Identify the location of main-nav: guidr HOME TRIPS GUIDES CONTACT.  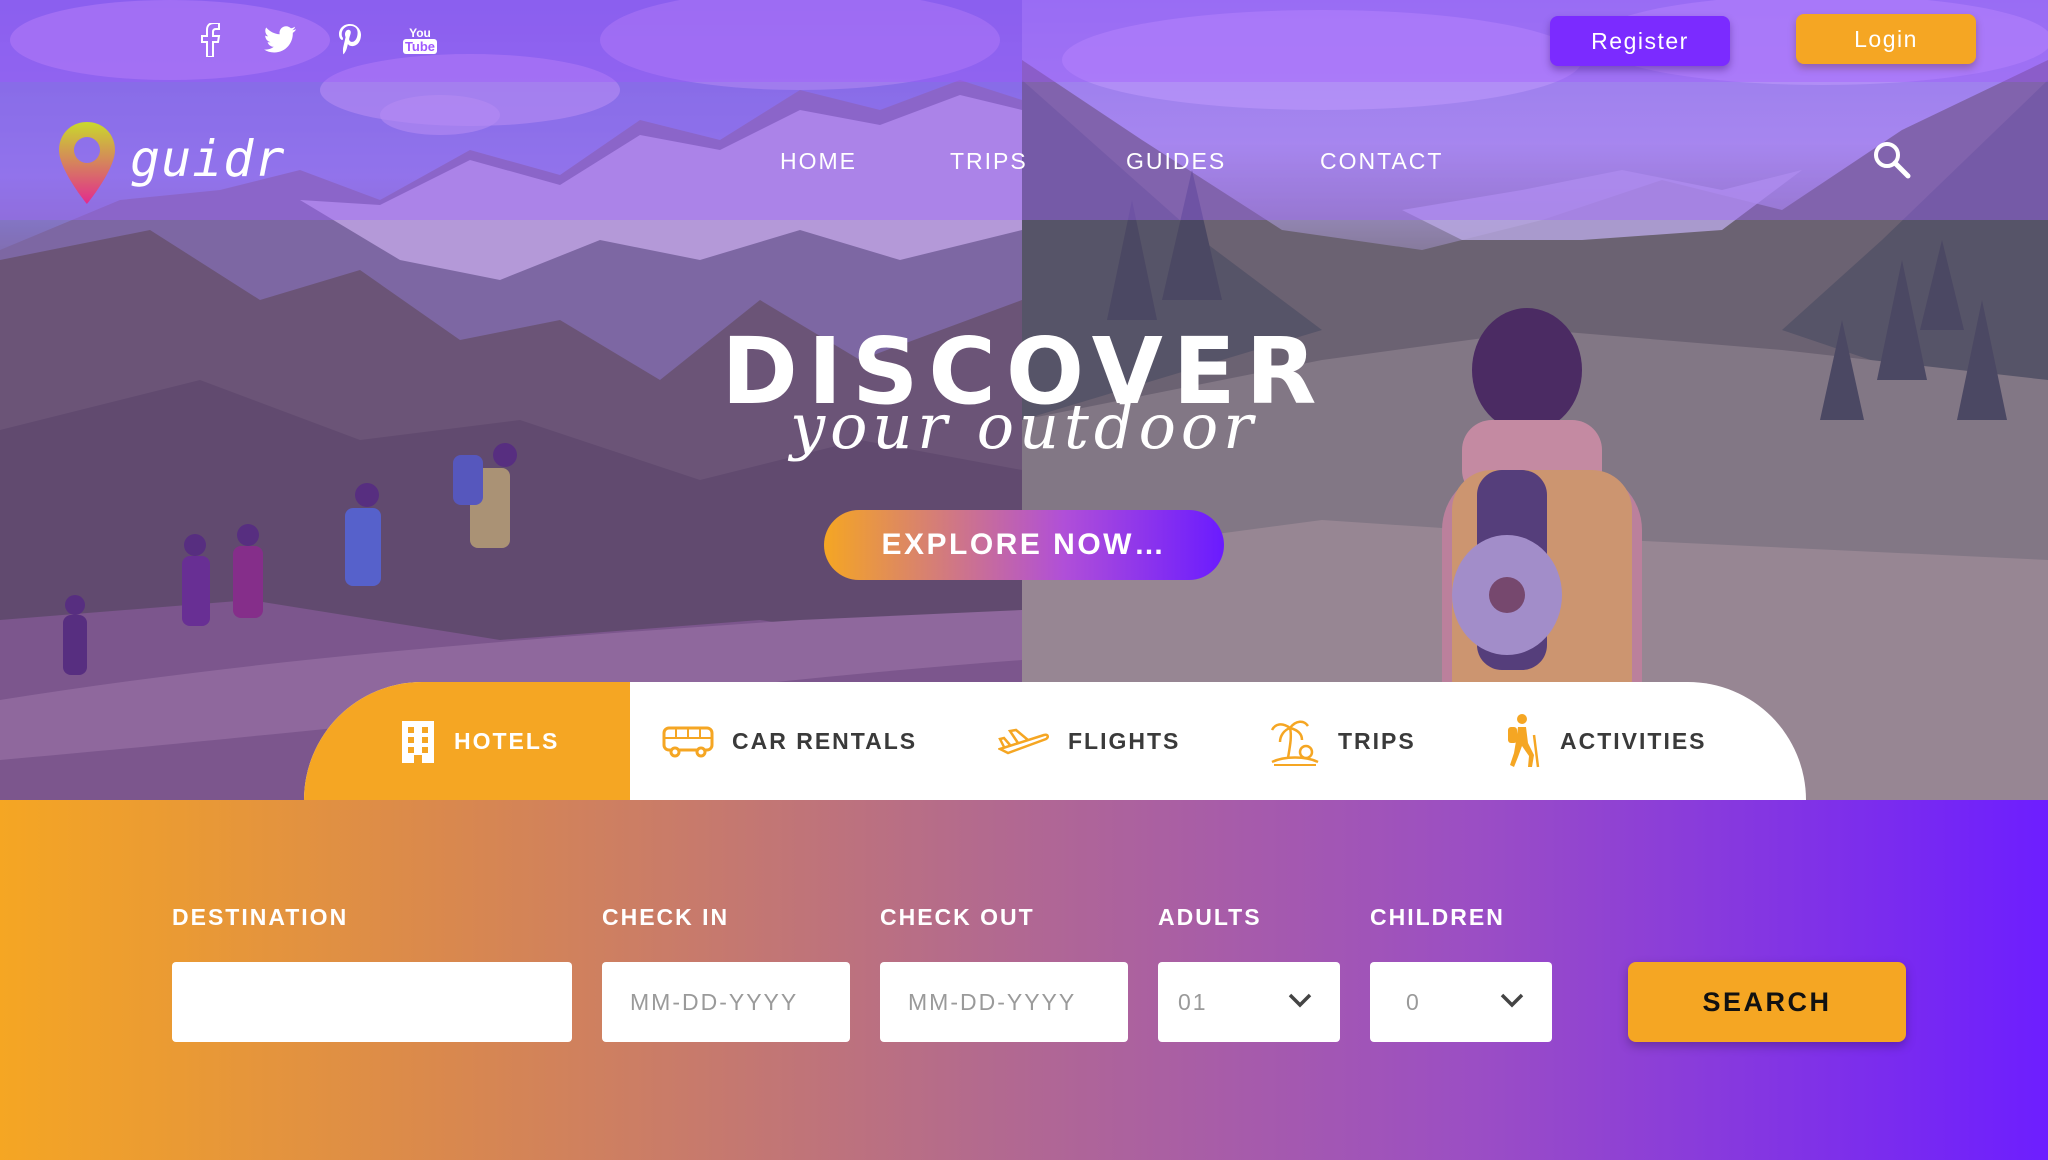
(1024, 151).